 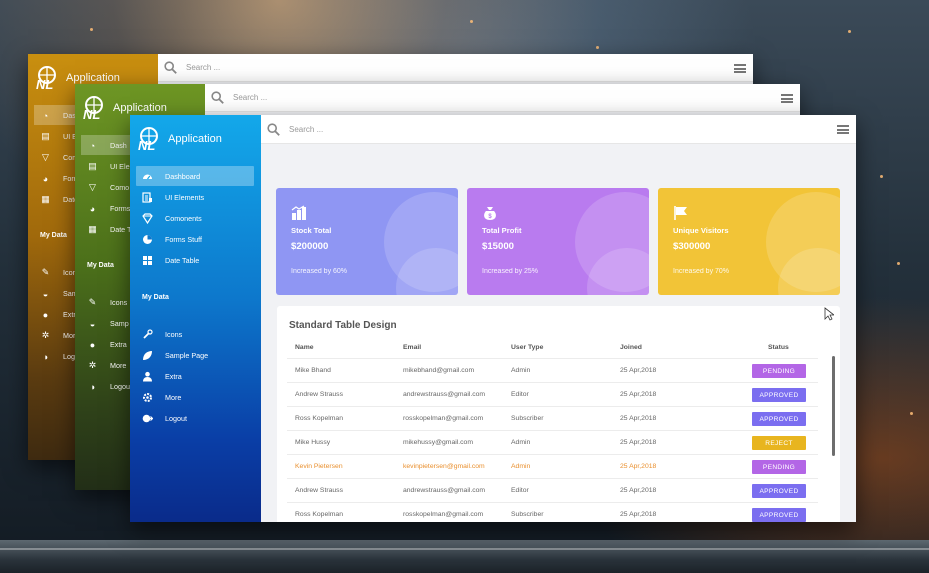 I want to click on sidebar-item-ui-elements: UI Elements, so click(x=201, y=197).